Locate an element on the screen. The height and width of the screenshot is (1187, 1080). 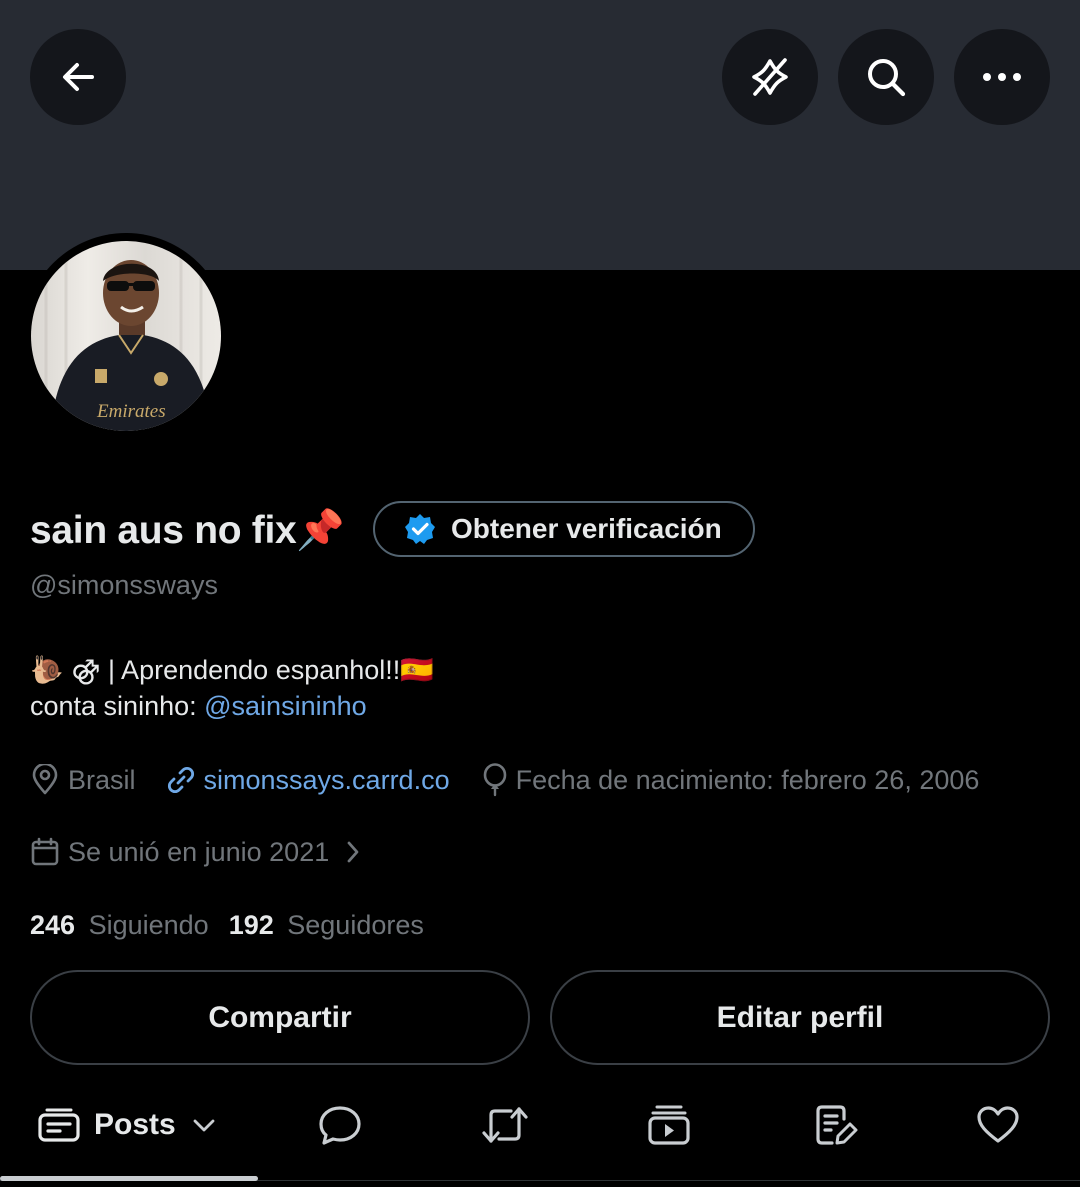
website-link: simonssays.carrd.co is located at coordinates (327, 780).